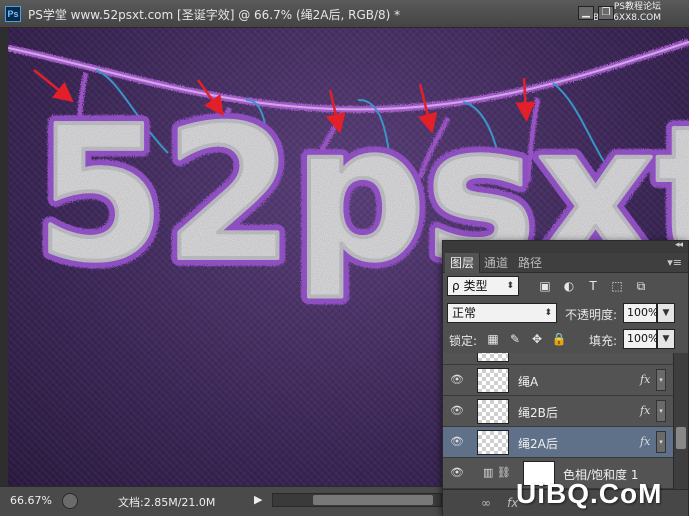 The image size is (689, 516). I want to click on layer-filter-dropdown: ρ 类型 ⬍, so click(483, 286).